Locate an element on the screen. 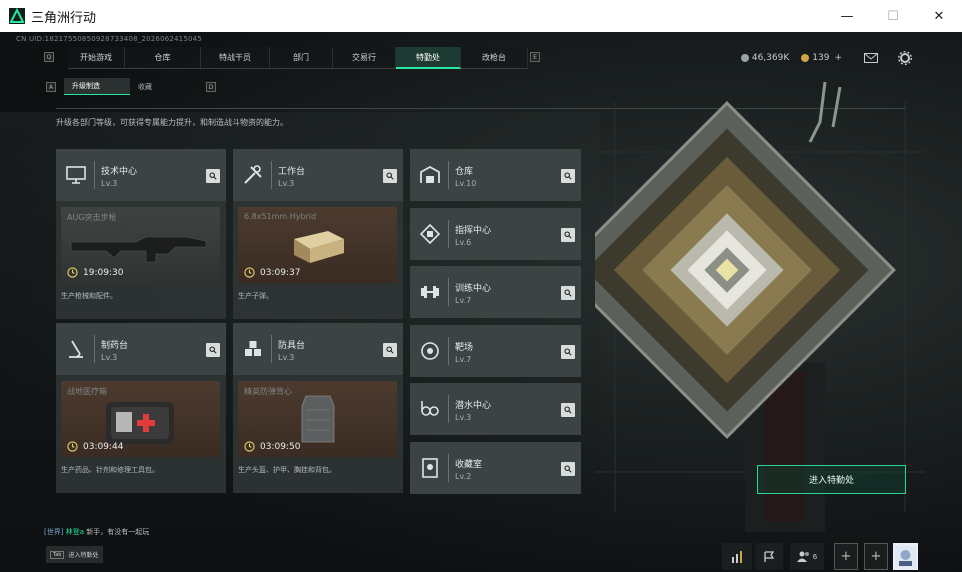  dept-name: 指挥中心 is located at coordinates (473, 230).